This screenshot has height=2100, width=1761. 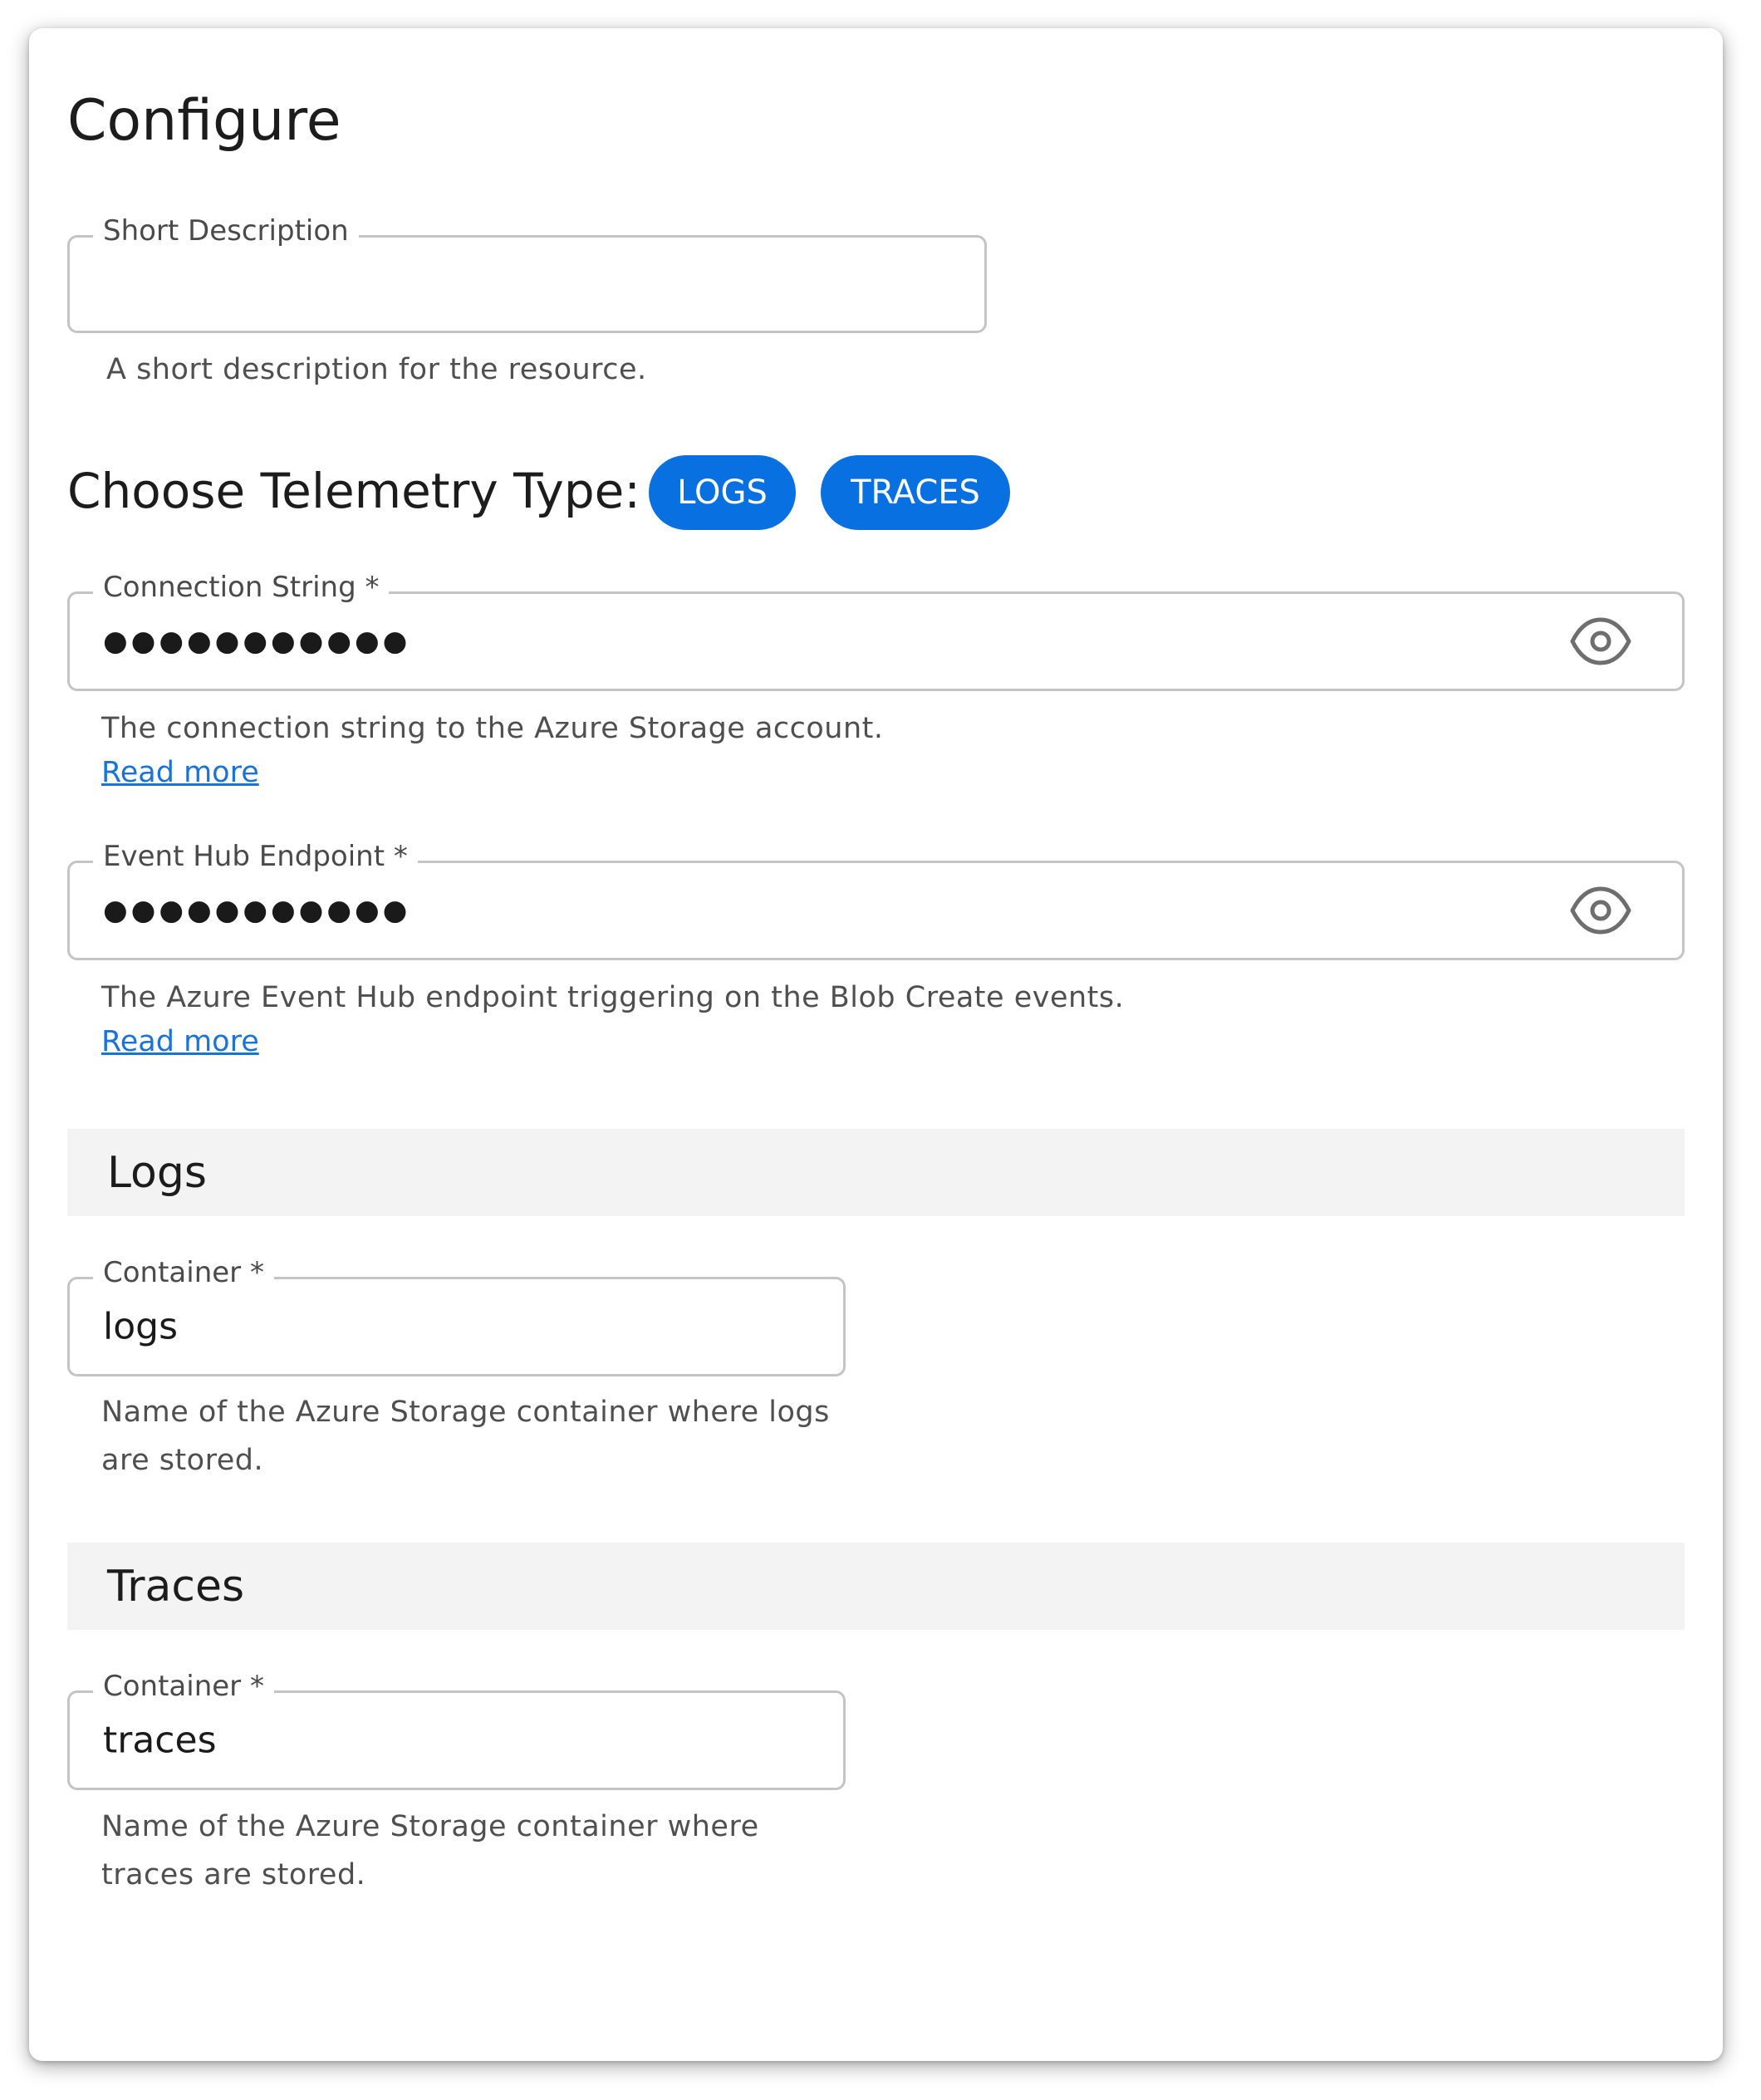 What do you see at coordinates (527, 273) in the screenshot?
I see `short-description-field: Short Description` at bounding box center [527, 273].